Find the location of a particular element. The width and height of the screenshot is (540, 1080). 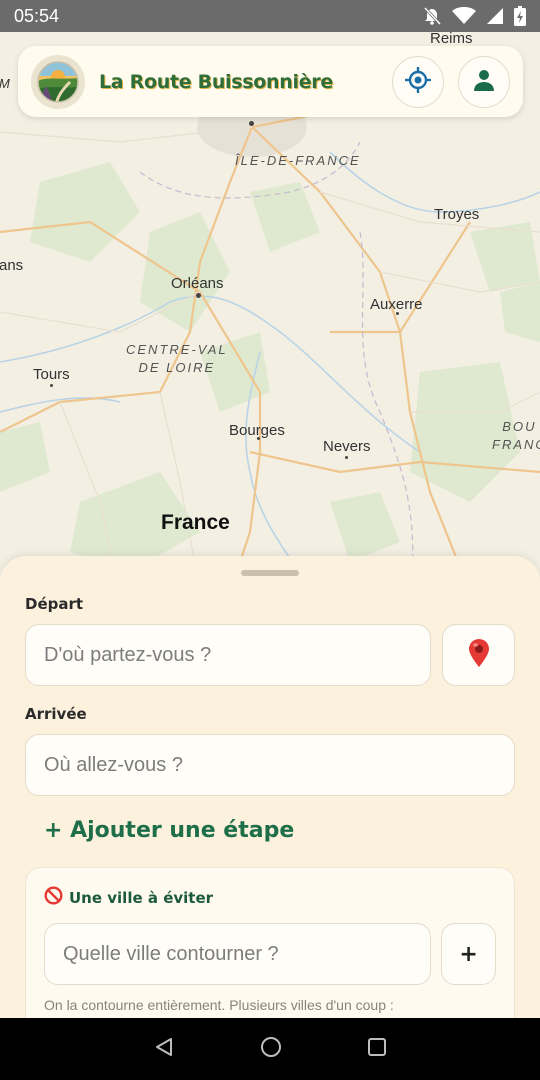

notifications-off-icon is located at coordinates (432, 16).